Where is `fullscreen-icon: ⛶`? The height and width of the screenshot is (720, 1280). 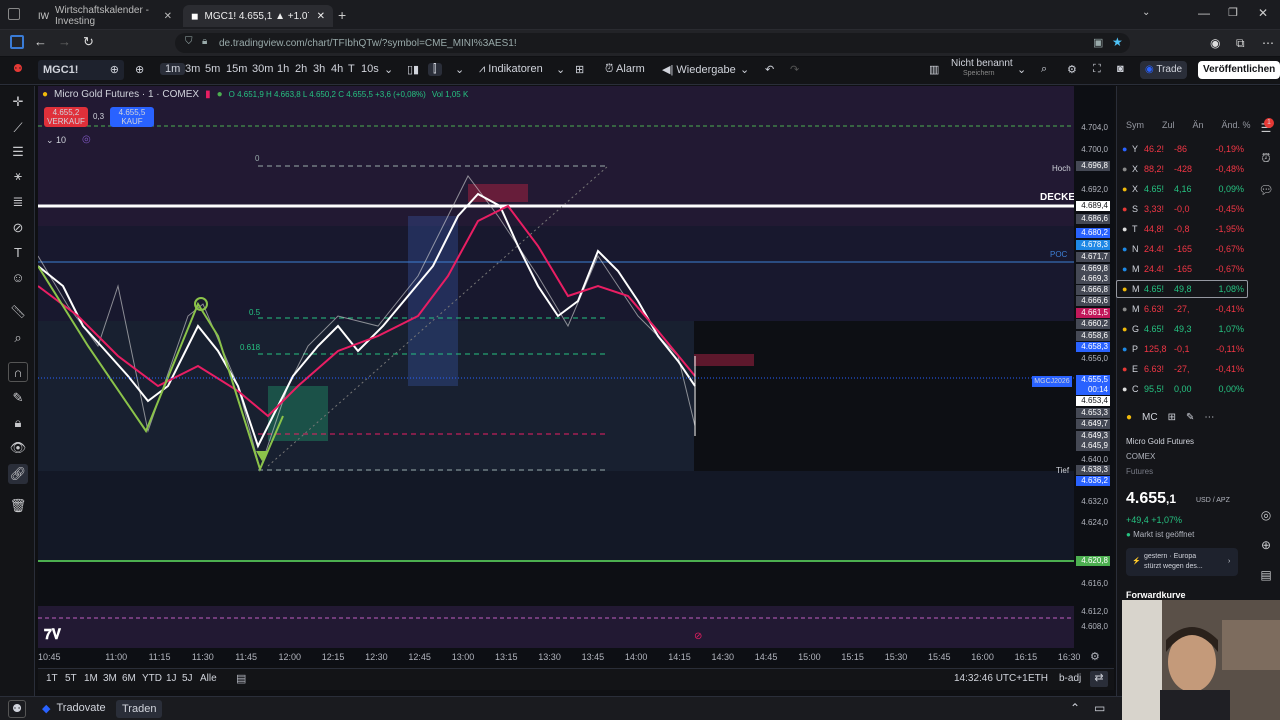
fullscreen-icon: ⛶ is located at coordinates (1097, 69).